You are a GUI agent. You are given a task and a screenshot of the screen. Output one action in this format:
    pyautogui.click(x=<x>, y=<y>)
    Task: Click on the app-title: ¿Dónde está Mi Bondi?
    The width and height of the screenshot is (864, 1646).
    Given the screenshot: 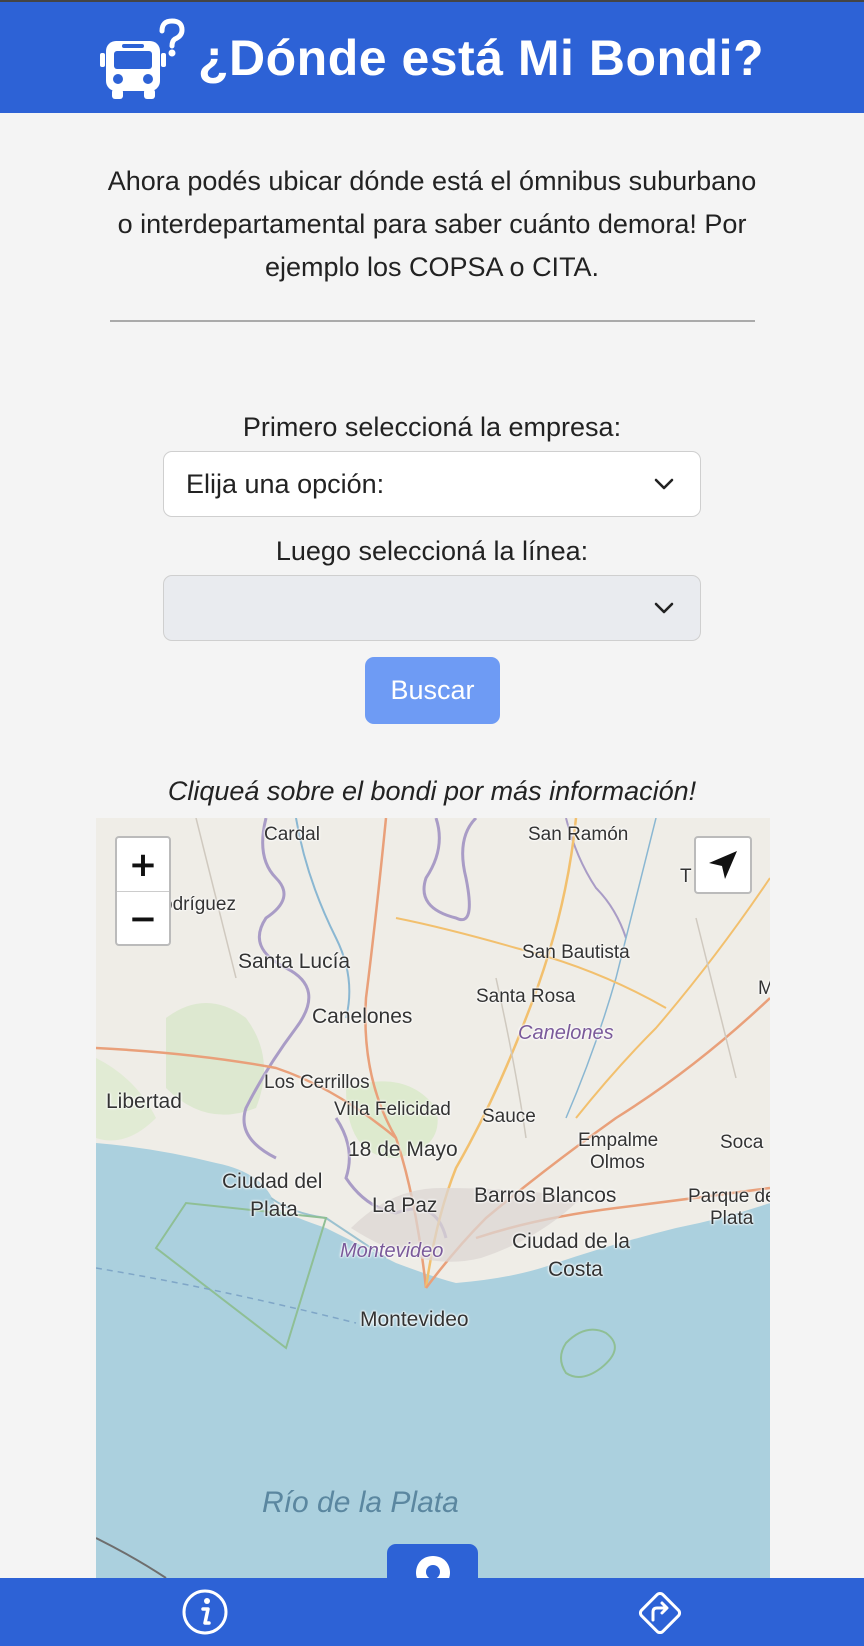 What is the action you would take?
    pyautogui.click(x=481, y=57)
    